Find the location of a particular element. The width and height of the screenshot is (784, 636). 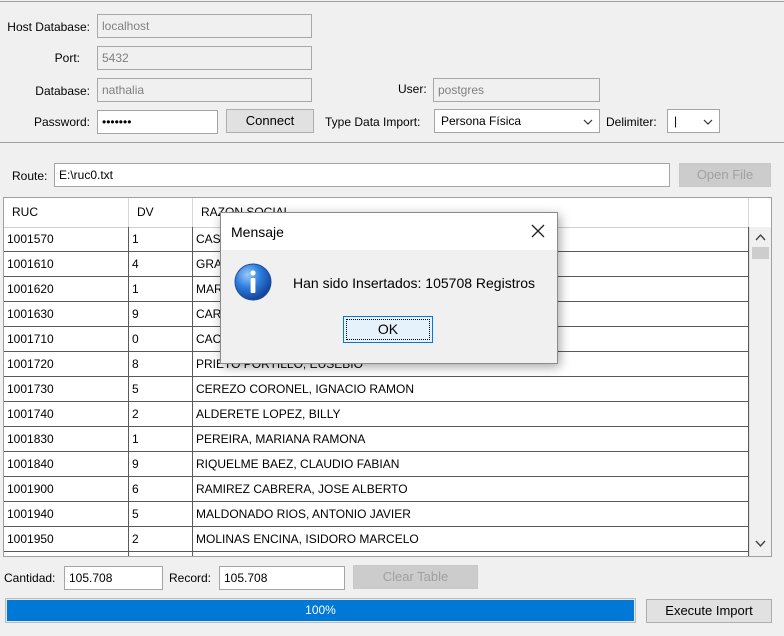

cell-ruc is located at coordinates (66, 554).